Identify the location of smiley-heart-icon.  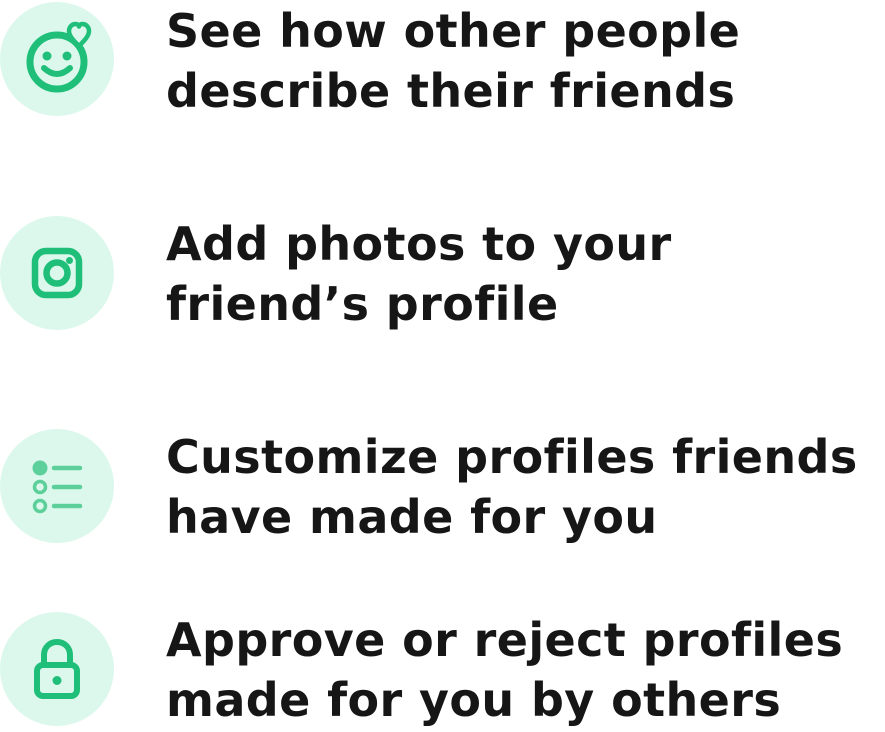
(59, 57).